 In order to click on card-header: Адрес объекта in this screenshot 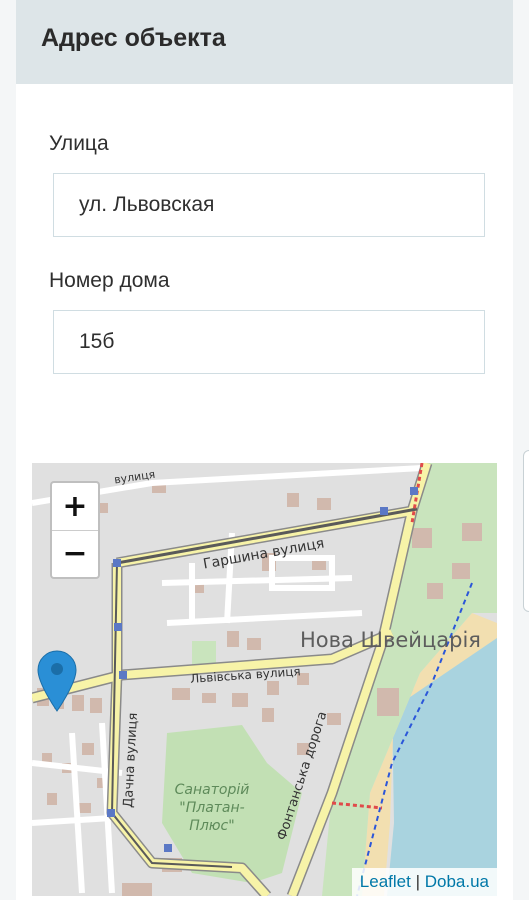, I will do `click(264, 42)`.